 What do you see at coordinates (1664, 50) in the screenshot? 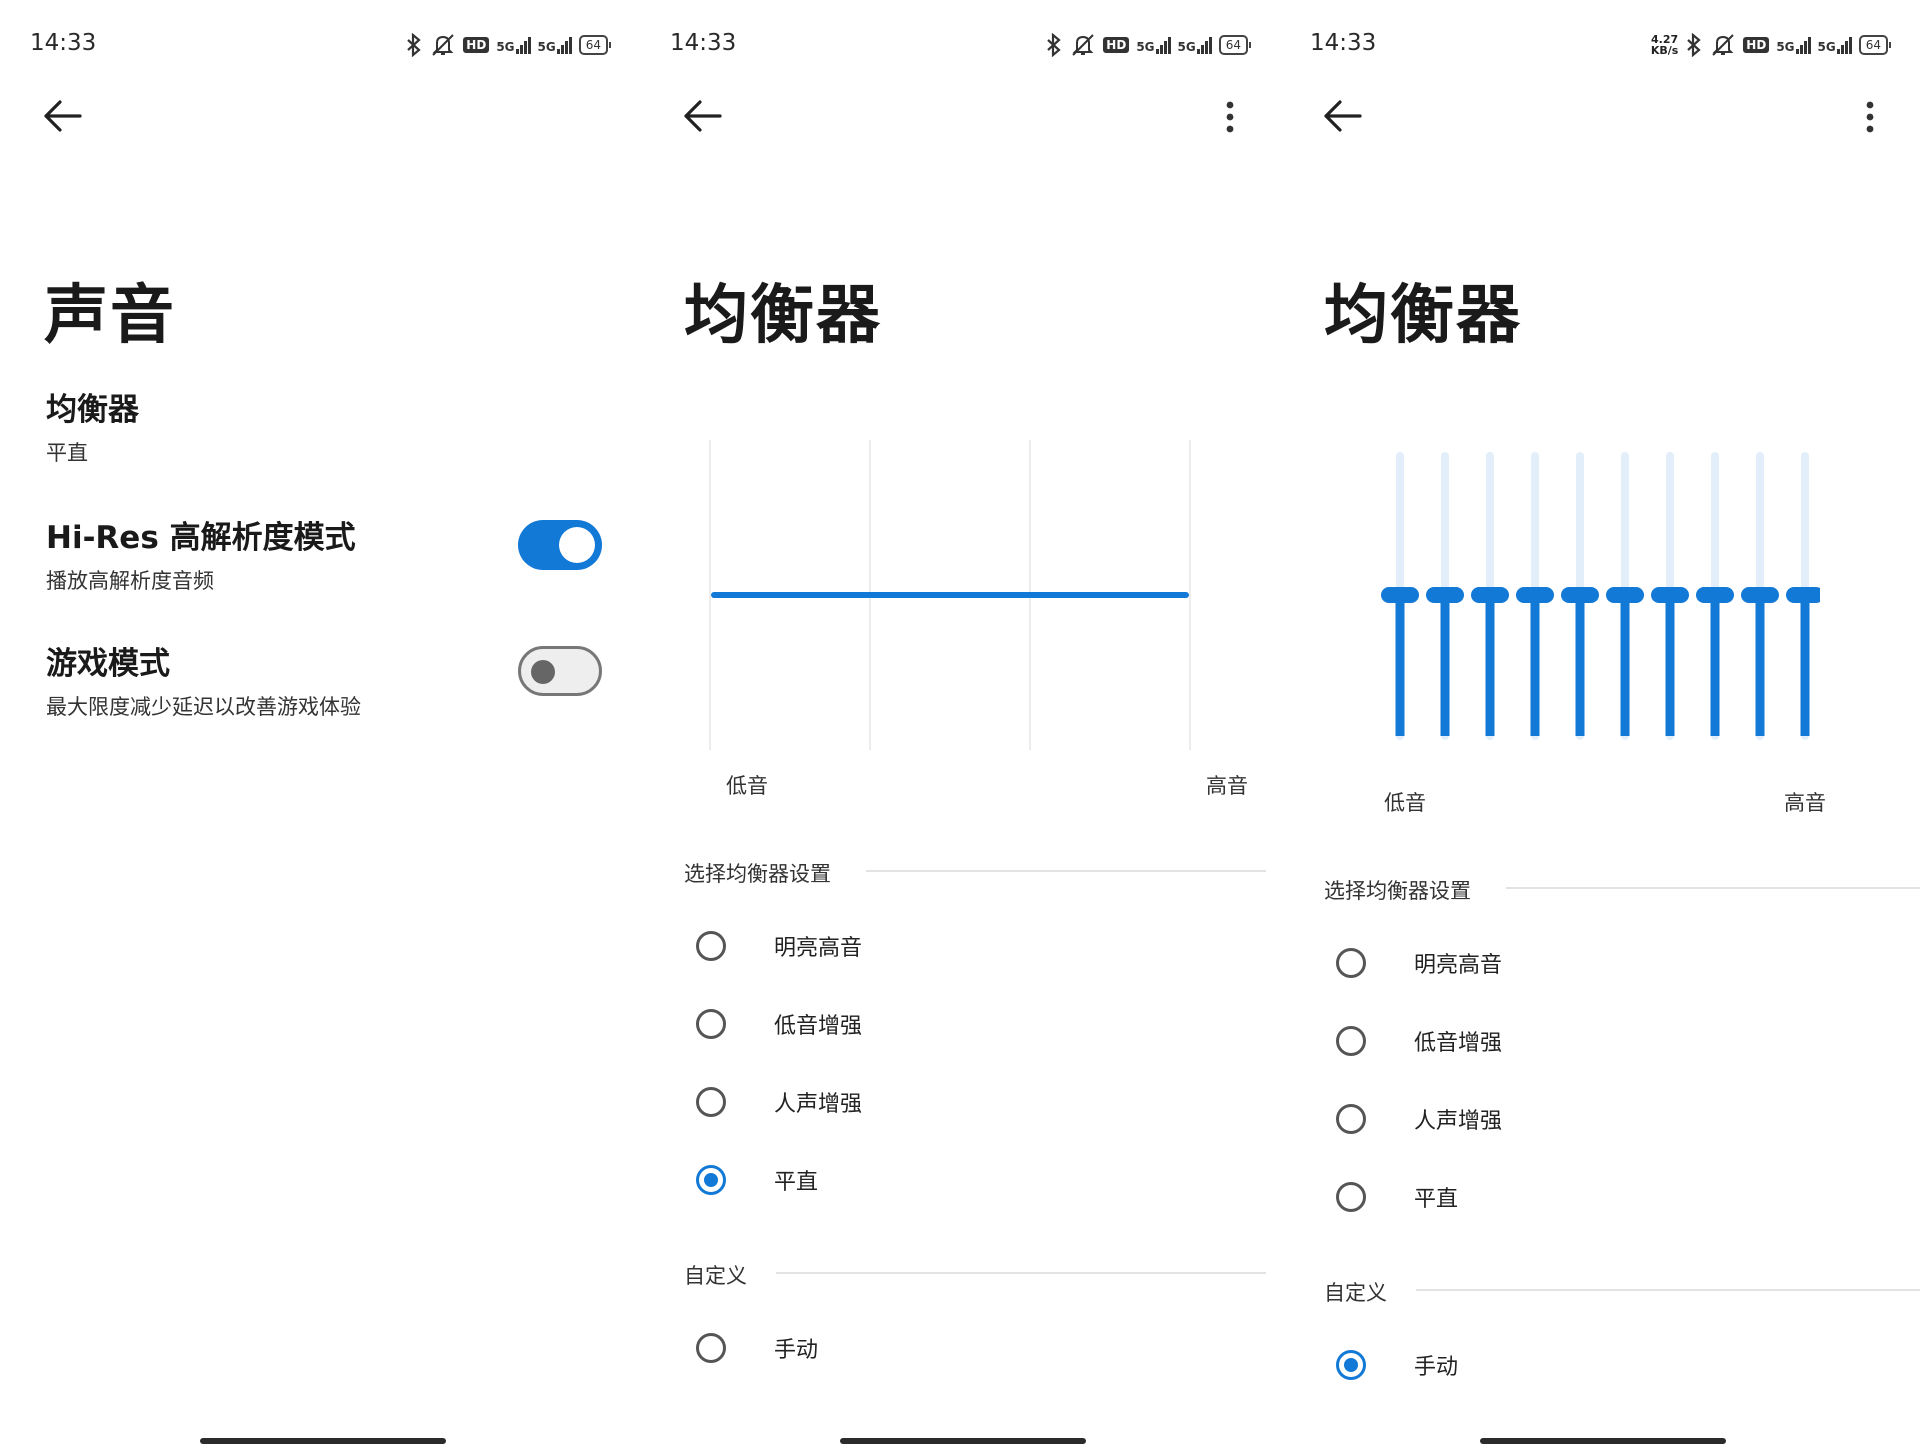
I see `network-speed-unit: KB/s` at bounding box center [1664, 50].